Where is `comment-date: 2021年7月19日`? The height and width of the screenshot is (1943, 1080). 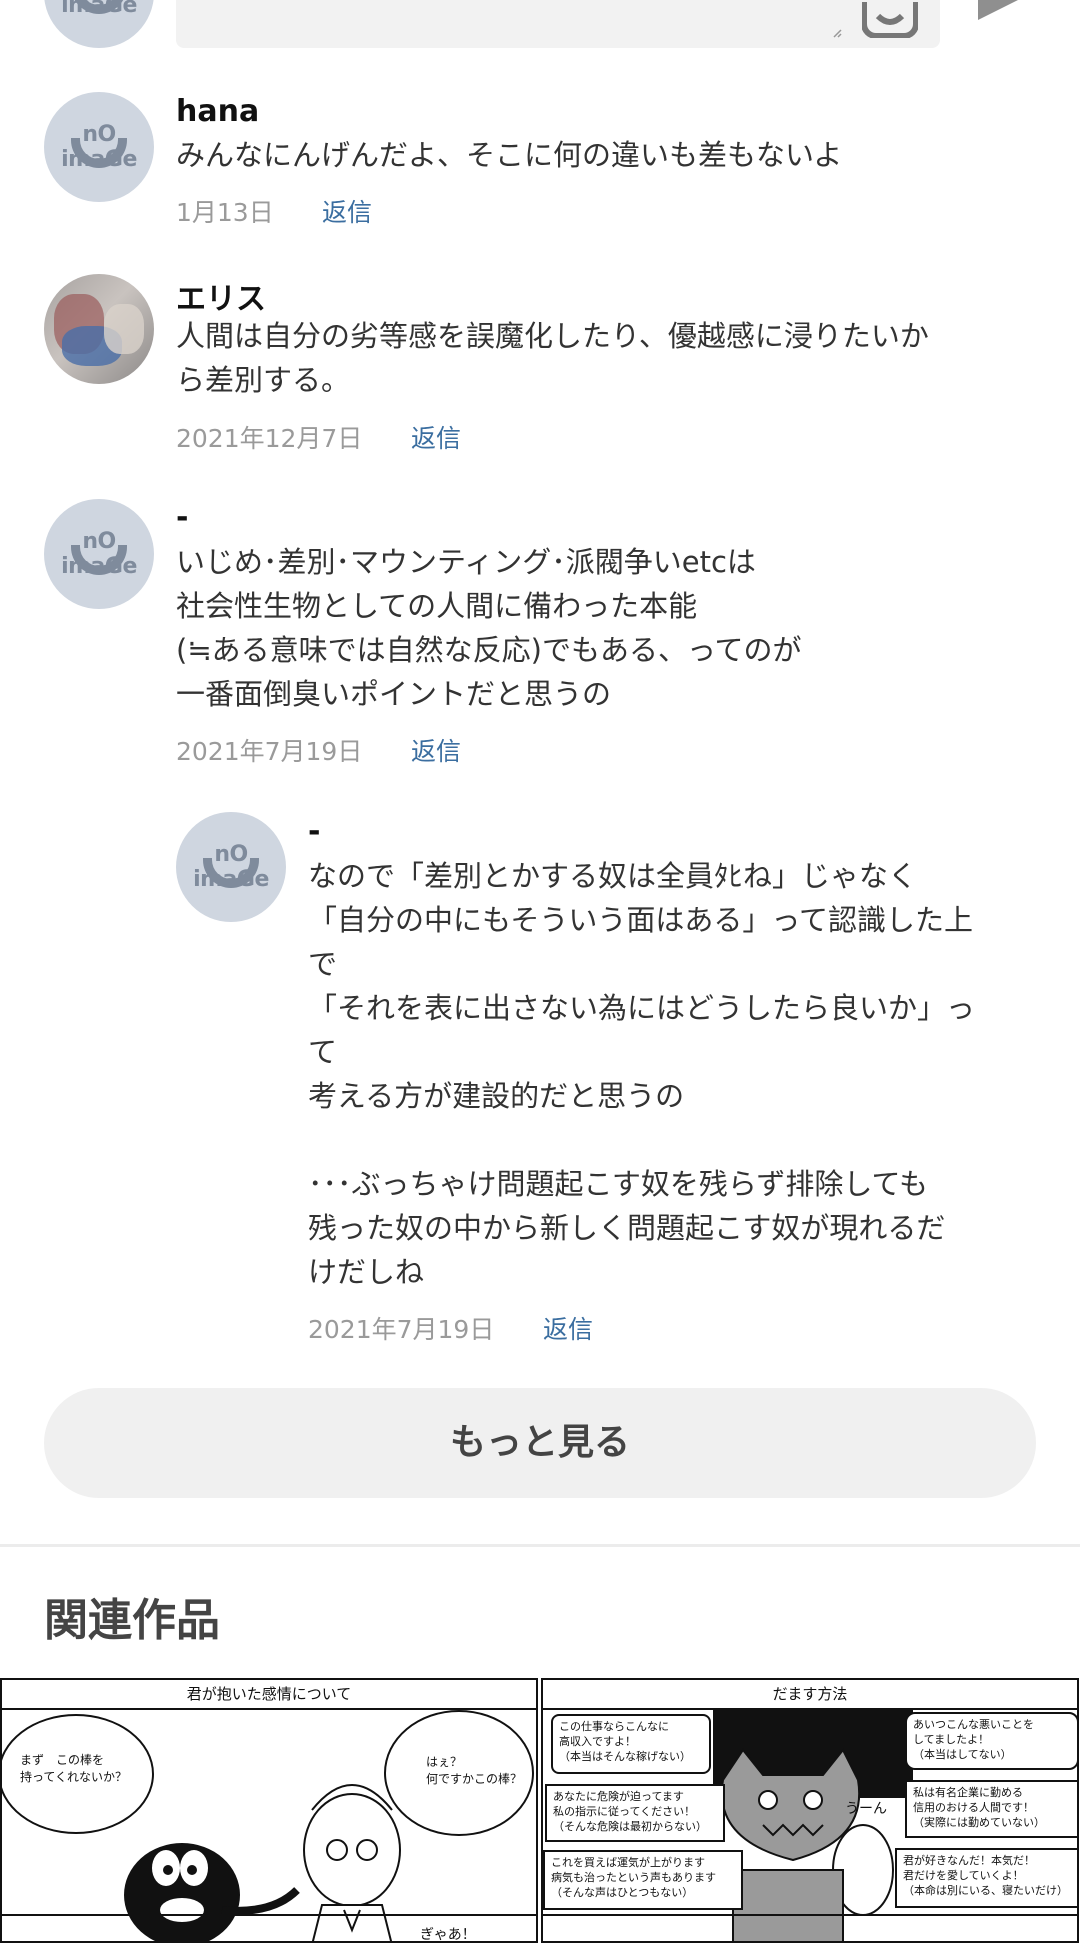 comment-date: 2021年7月19日 is located at coordinates (269, 751).